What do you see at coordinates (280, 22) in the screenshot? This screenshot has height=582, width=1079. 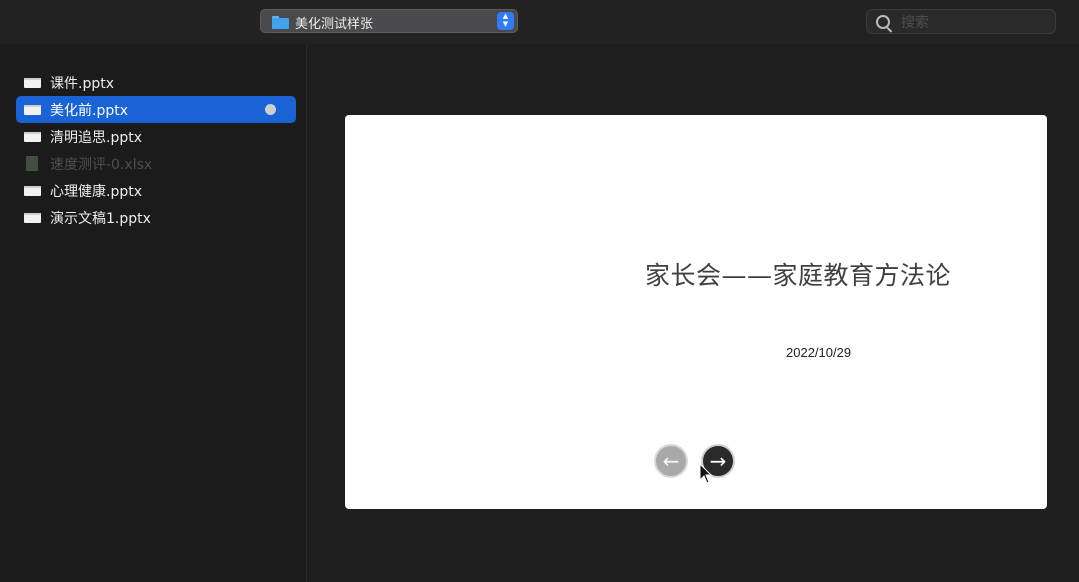 I see `folder-icon` at bounding box center [280, 22].